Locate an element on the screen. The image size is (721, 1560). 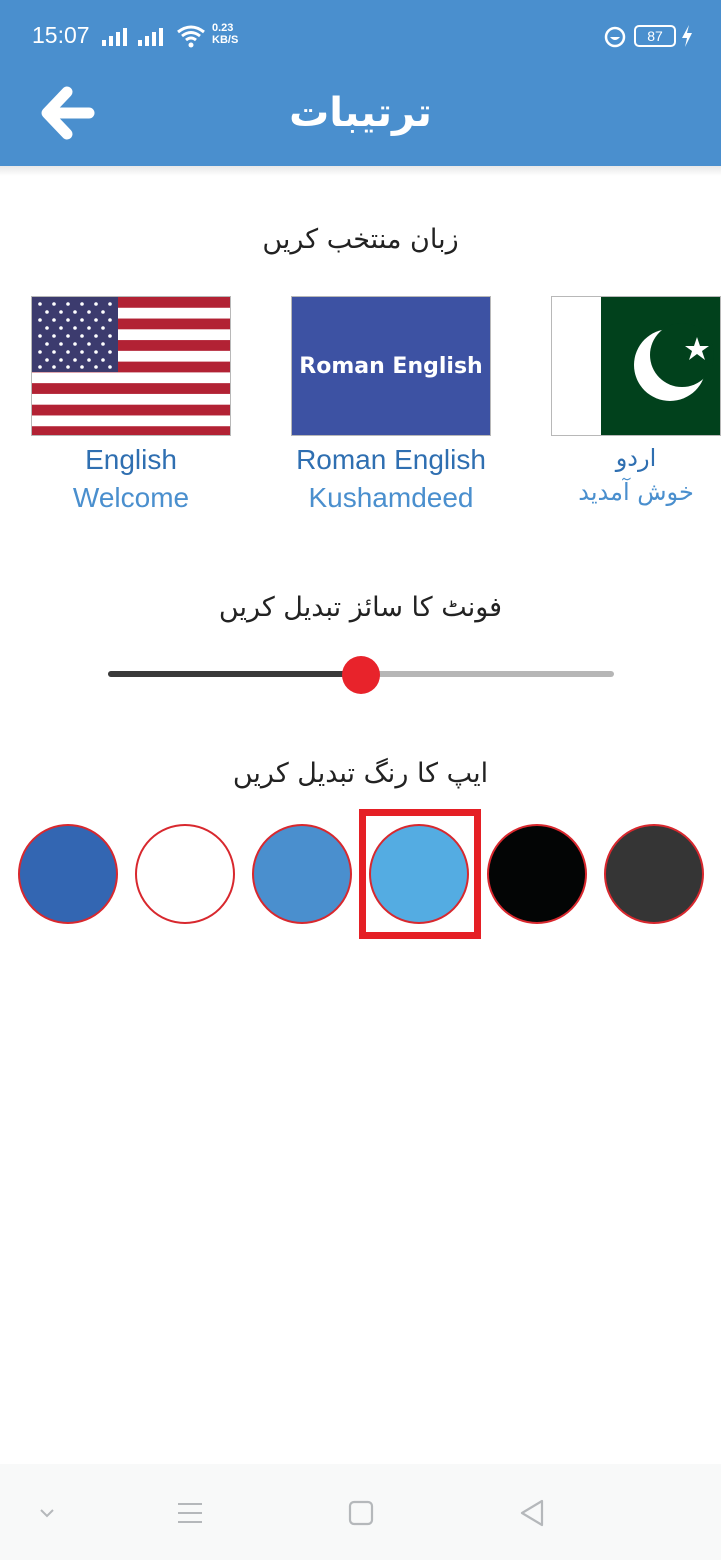
language-option-urdu: اردو خوش آمدید is located at coordinates (636, 401).